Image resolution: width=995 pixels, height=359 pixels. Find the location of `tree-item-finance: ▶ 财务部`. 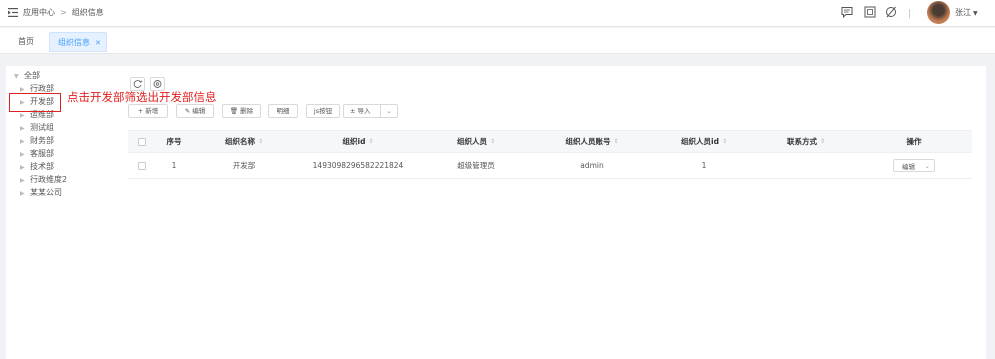

tree-item-finance: ▶ 财务部 is located at coordinates (37, 140).